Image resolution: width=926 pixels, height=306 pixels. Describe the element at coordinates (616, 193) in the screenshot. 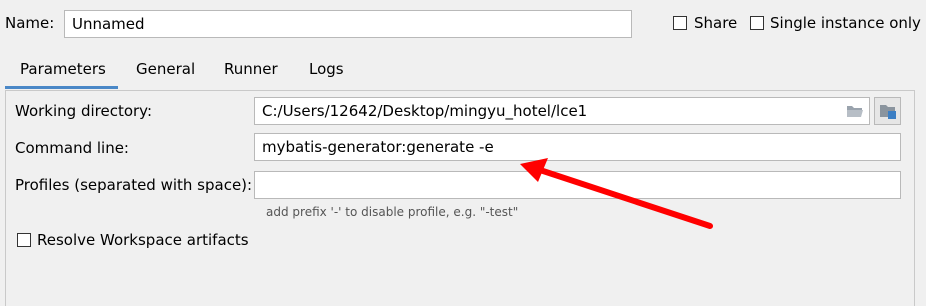

I see `annotation-arrow` at that location.